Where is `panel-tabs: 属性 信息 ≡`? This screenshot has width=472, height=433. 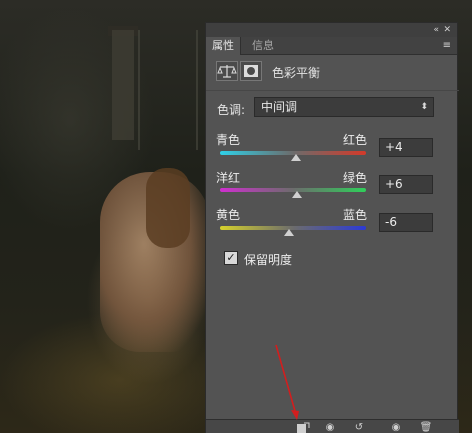 panel-tabs: 属性 信息 ≡ is located at coordinates (331, 46).